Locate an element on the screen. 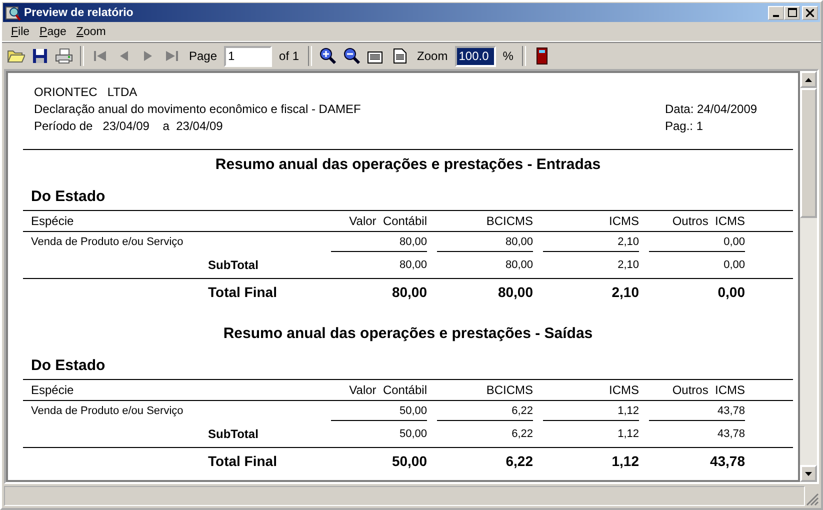  maximize-button is located at coordinates (792, 13).